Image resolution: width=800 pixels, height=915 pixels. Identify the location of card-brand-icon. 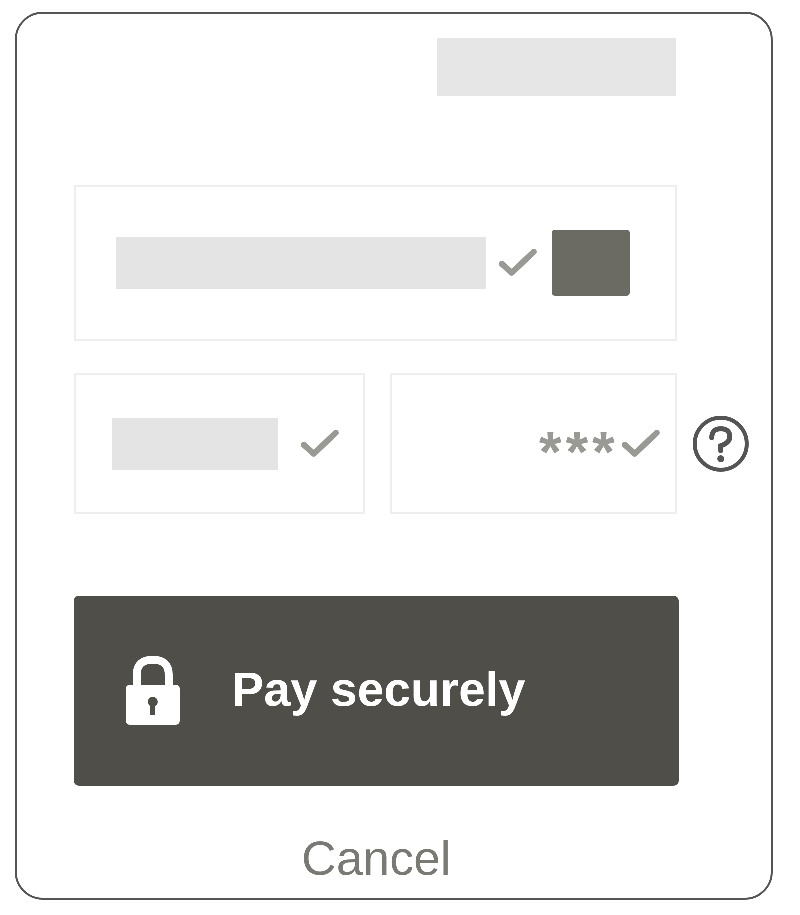
(591, 263).